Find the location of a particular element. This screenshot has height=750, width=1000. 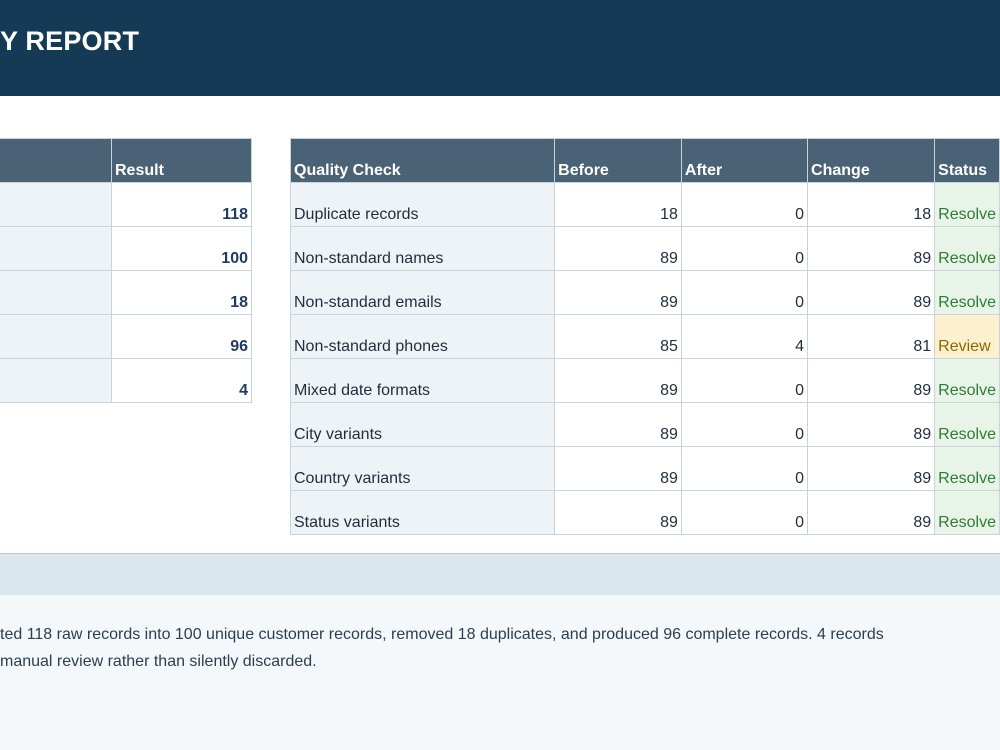

before-count-cell: 18 is located at coordinates (618, 204).